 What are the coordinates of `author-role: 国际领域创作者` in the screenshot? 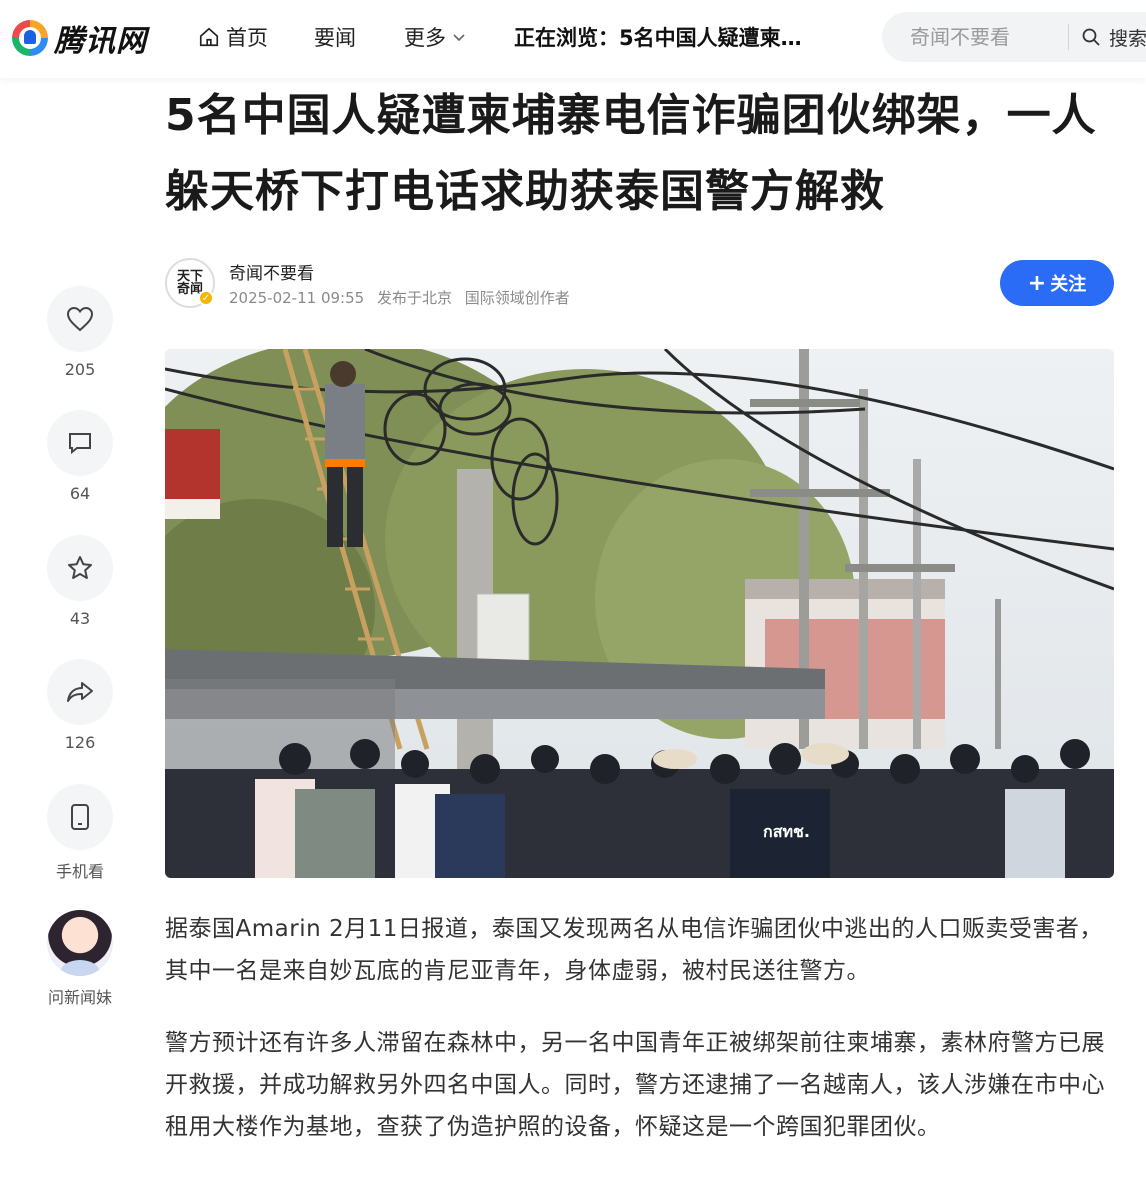 It's located at (517, 298).